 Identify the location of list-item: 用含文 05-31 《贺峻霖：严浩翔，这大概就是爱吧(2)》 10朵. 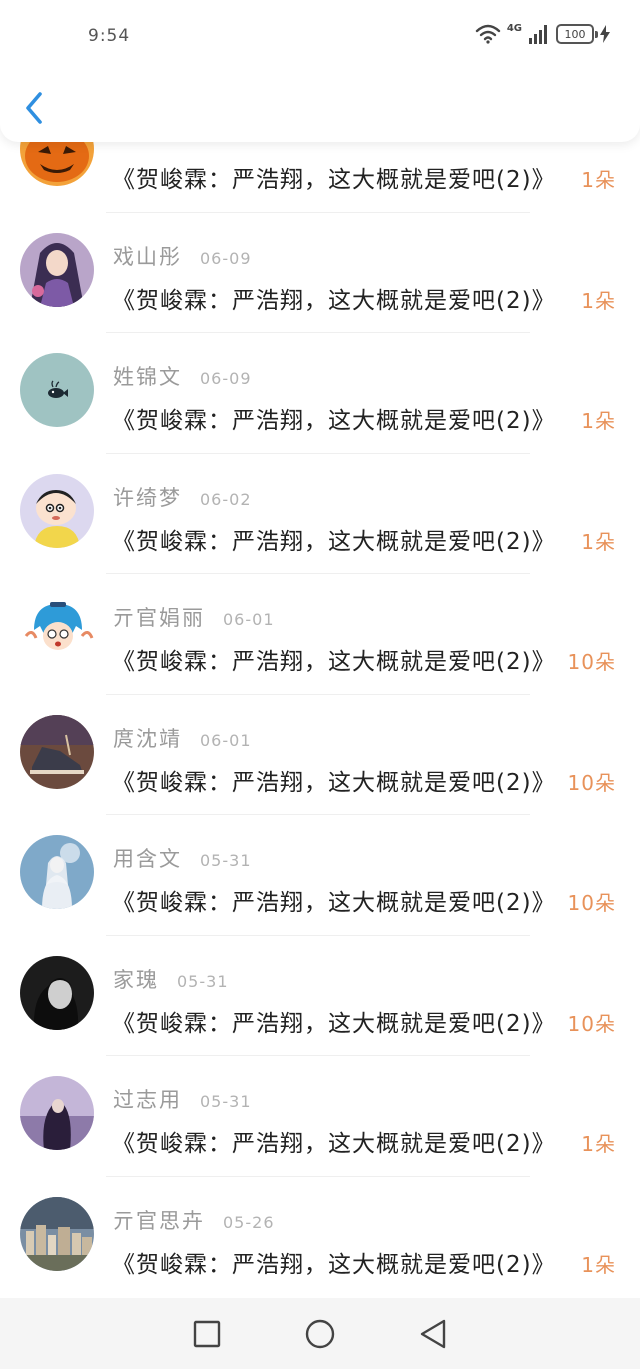
(320, 875).